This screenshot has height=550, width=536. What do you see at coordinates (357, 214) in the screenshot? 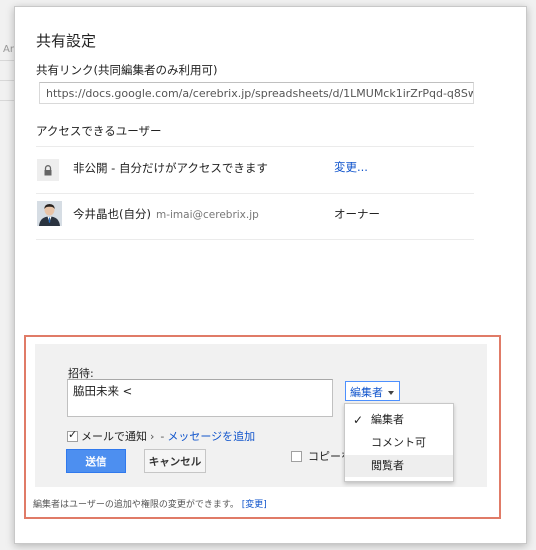
I see `owner-role: オーナー` at bounding box center [357, 214].